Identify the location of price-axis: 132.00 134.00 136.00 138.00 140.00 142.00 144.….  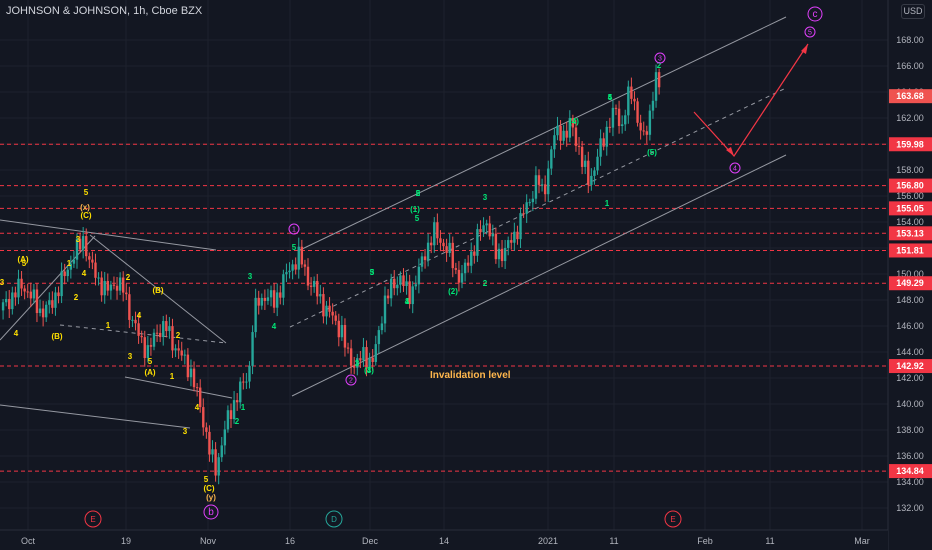
(909, 275).